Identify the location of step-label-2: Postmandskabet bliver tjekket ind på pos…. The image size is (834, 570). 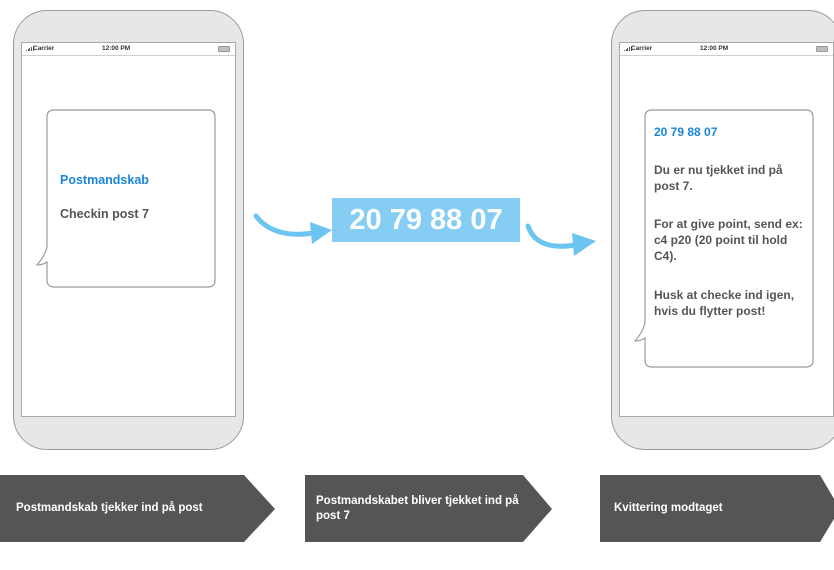
(417, 508).